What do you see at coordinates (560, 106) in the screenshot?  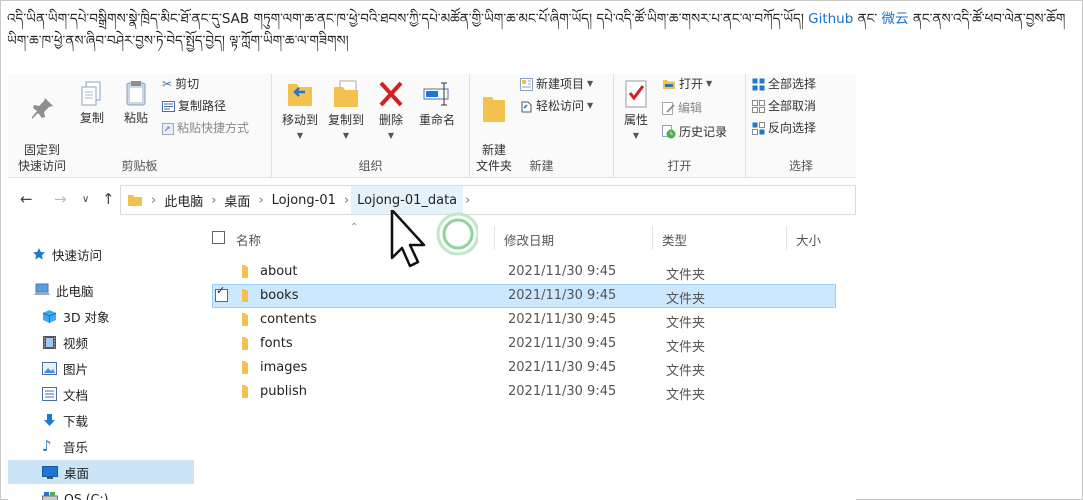 I see `easy-access-label: 轻松访问` at bounding box center [560, 106].